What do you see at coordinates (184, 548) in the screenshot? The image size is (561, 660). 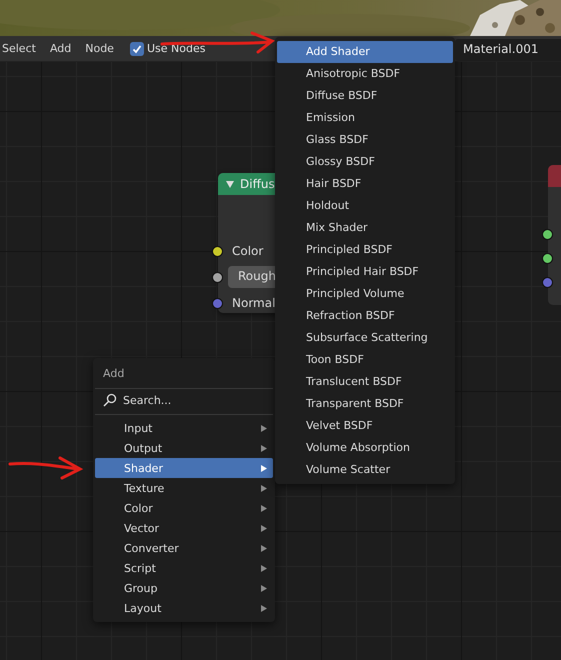 I see `menu-item: Converter` at bounding box center [184, 548].